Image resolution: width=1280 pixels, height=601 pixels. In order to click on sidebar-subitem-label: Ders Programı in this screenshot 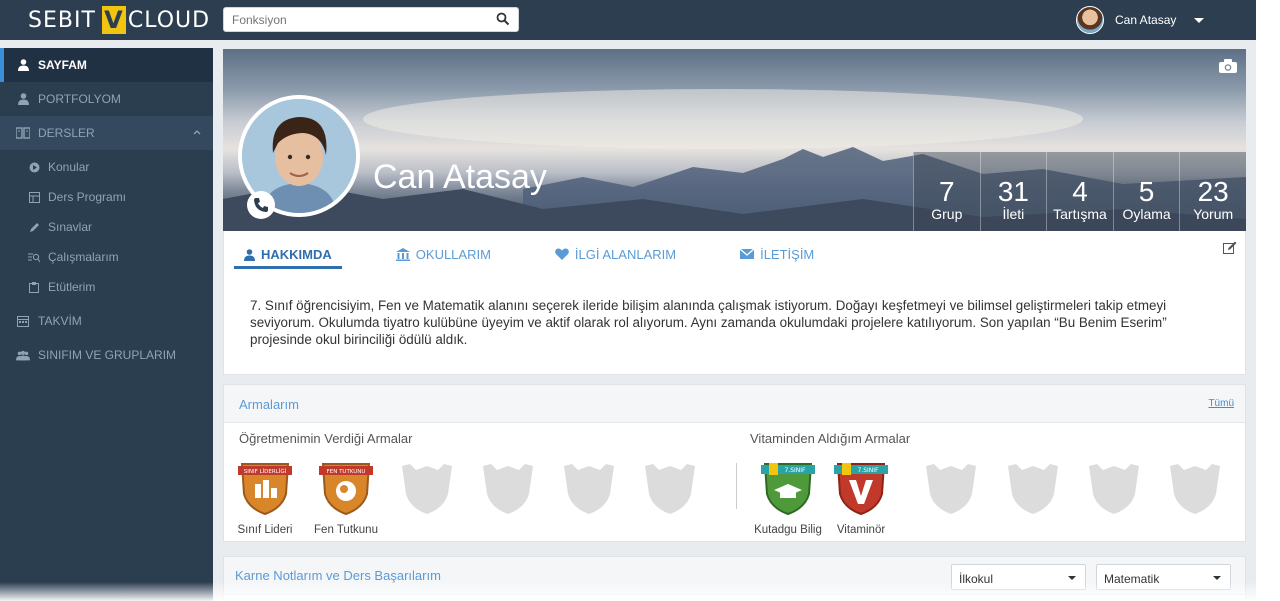, I will do `click(87, 197)`.